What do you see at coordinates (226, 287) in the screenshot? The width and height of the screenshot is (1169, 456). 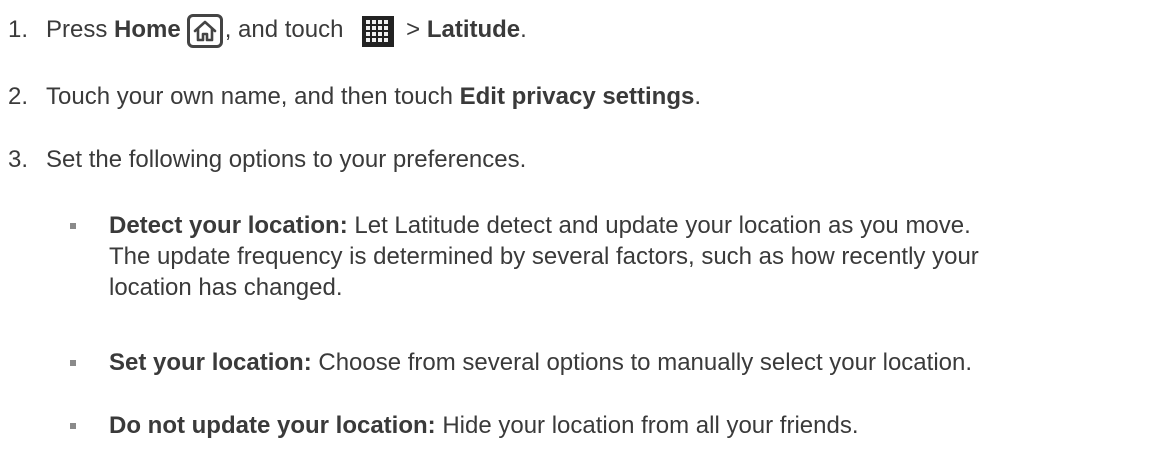 I see `option-description-line: location has changed.` at bounding box center [226, 287].